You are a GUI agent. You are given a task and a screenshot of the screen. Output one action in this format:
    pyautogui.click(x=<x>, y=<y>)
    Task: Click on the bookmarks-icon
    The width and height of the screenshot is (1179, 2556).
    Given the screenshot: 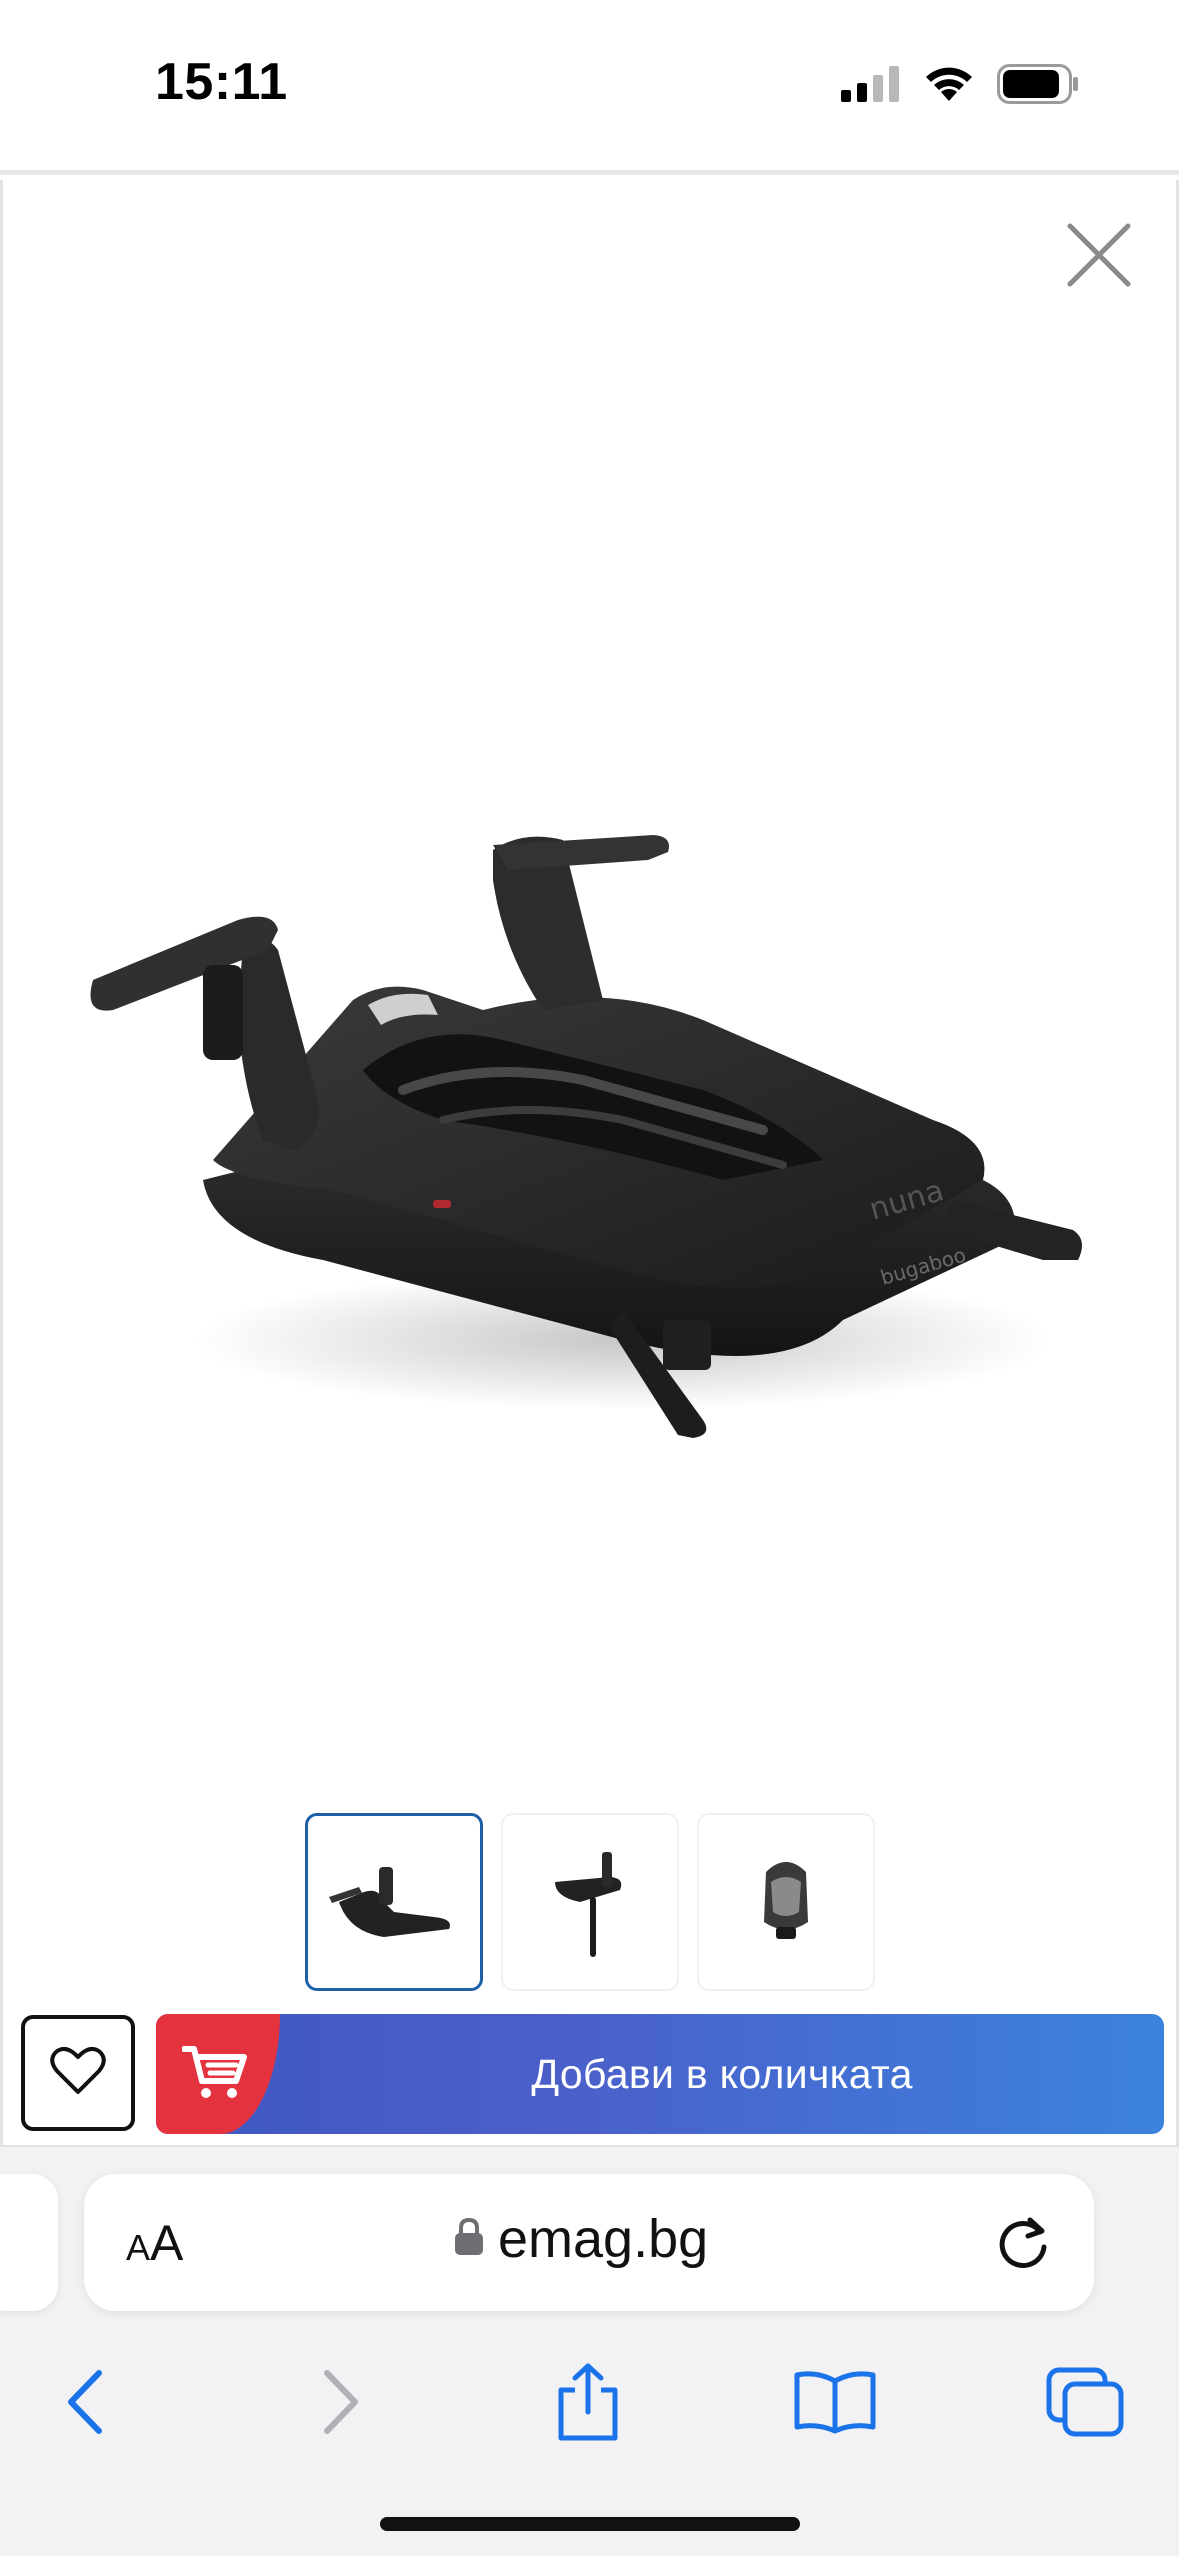 What is the action you would take?
    pyautogui.click(x=835, y=2402)
    